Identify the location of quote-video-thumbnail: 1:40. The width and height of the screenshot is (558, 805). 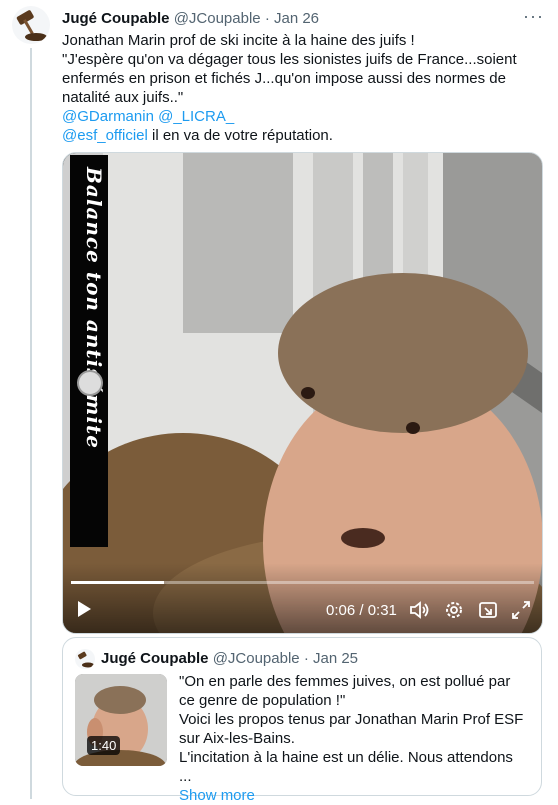
(121, 720).